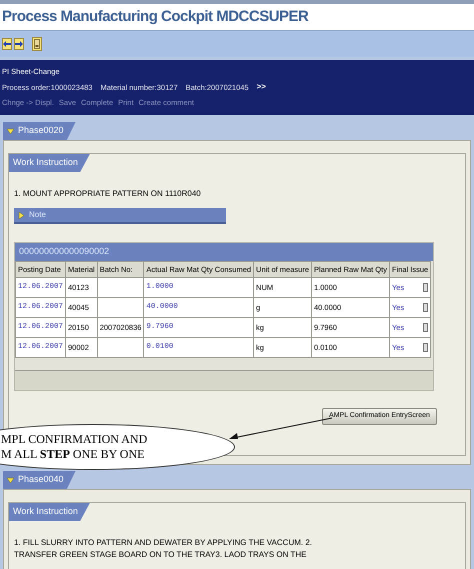  I want to click on more-button: >>, so click(261, 87).